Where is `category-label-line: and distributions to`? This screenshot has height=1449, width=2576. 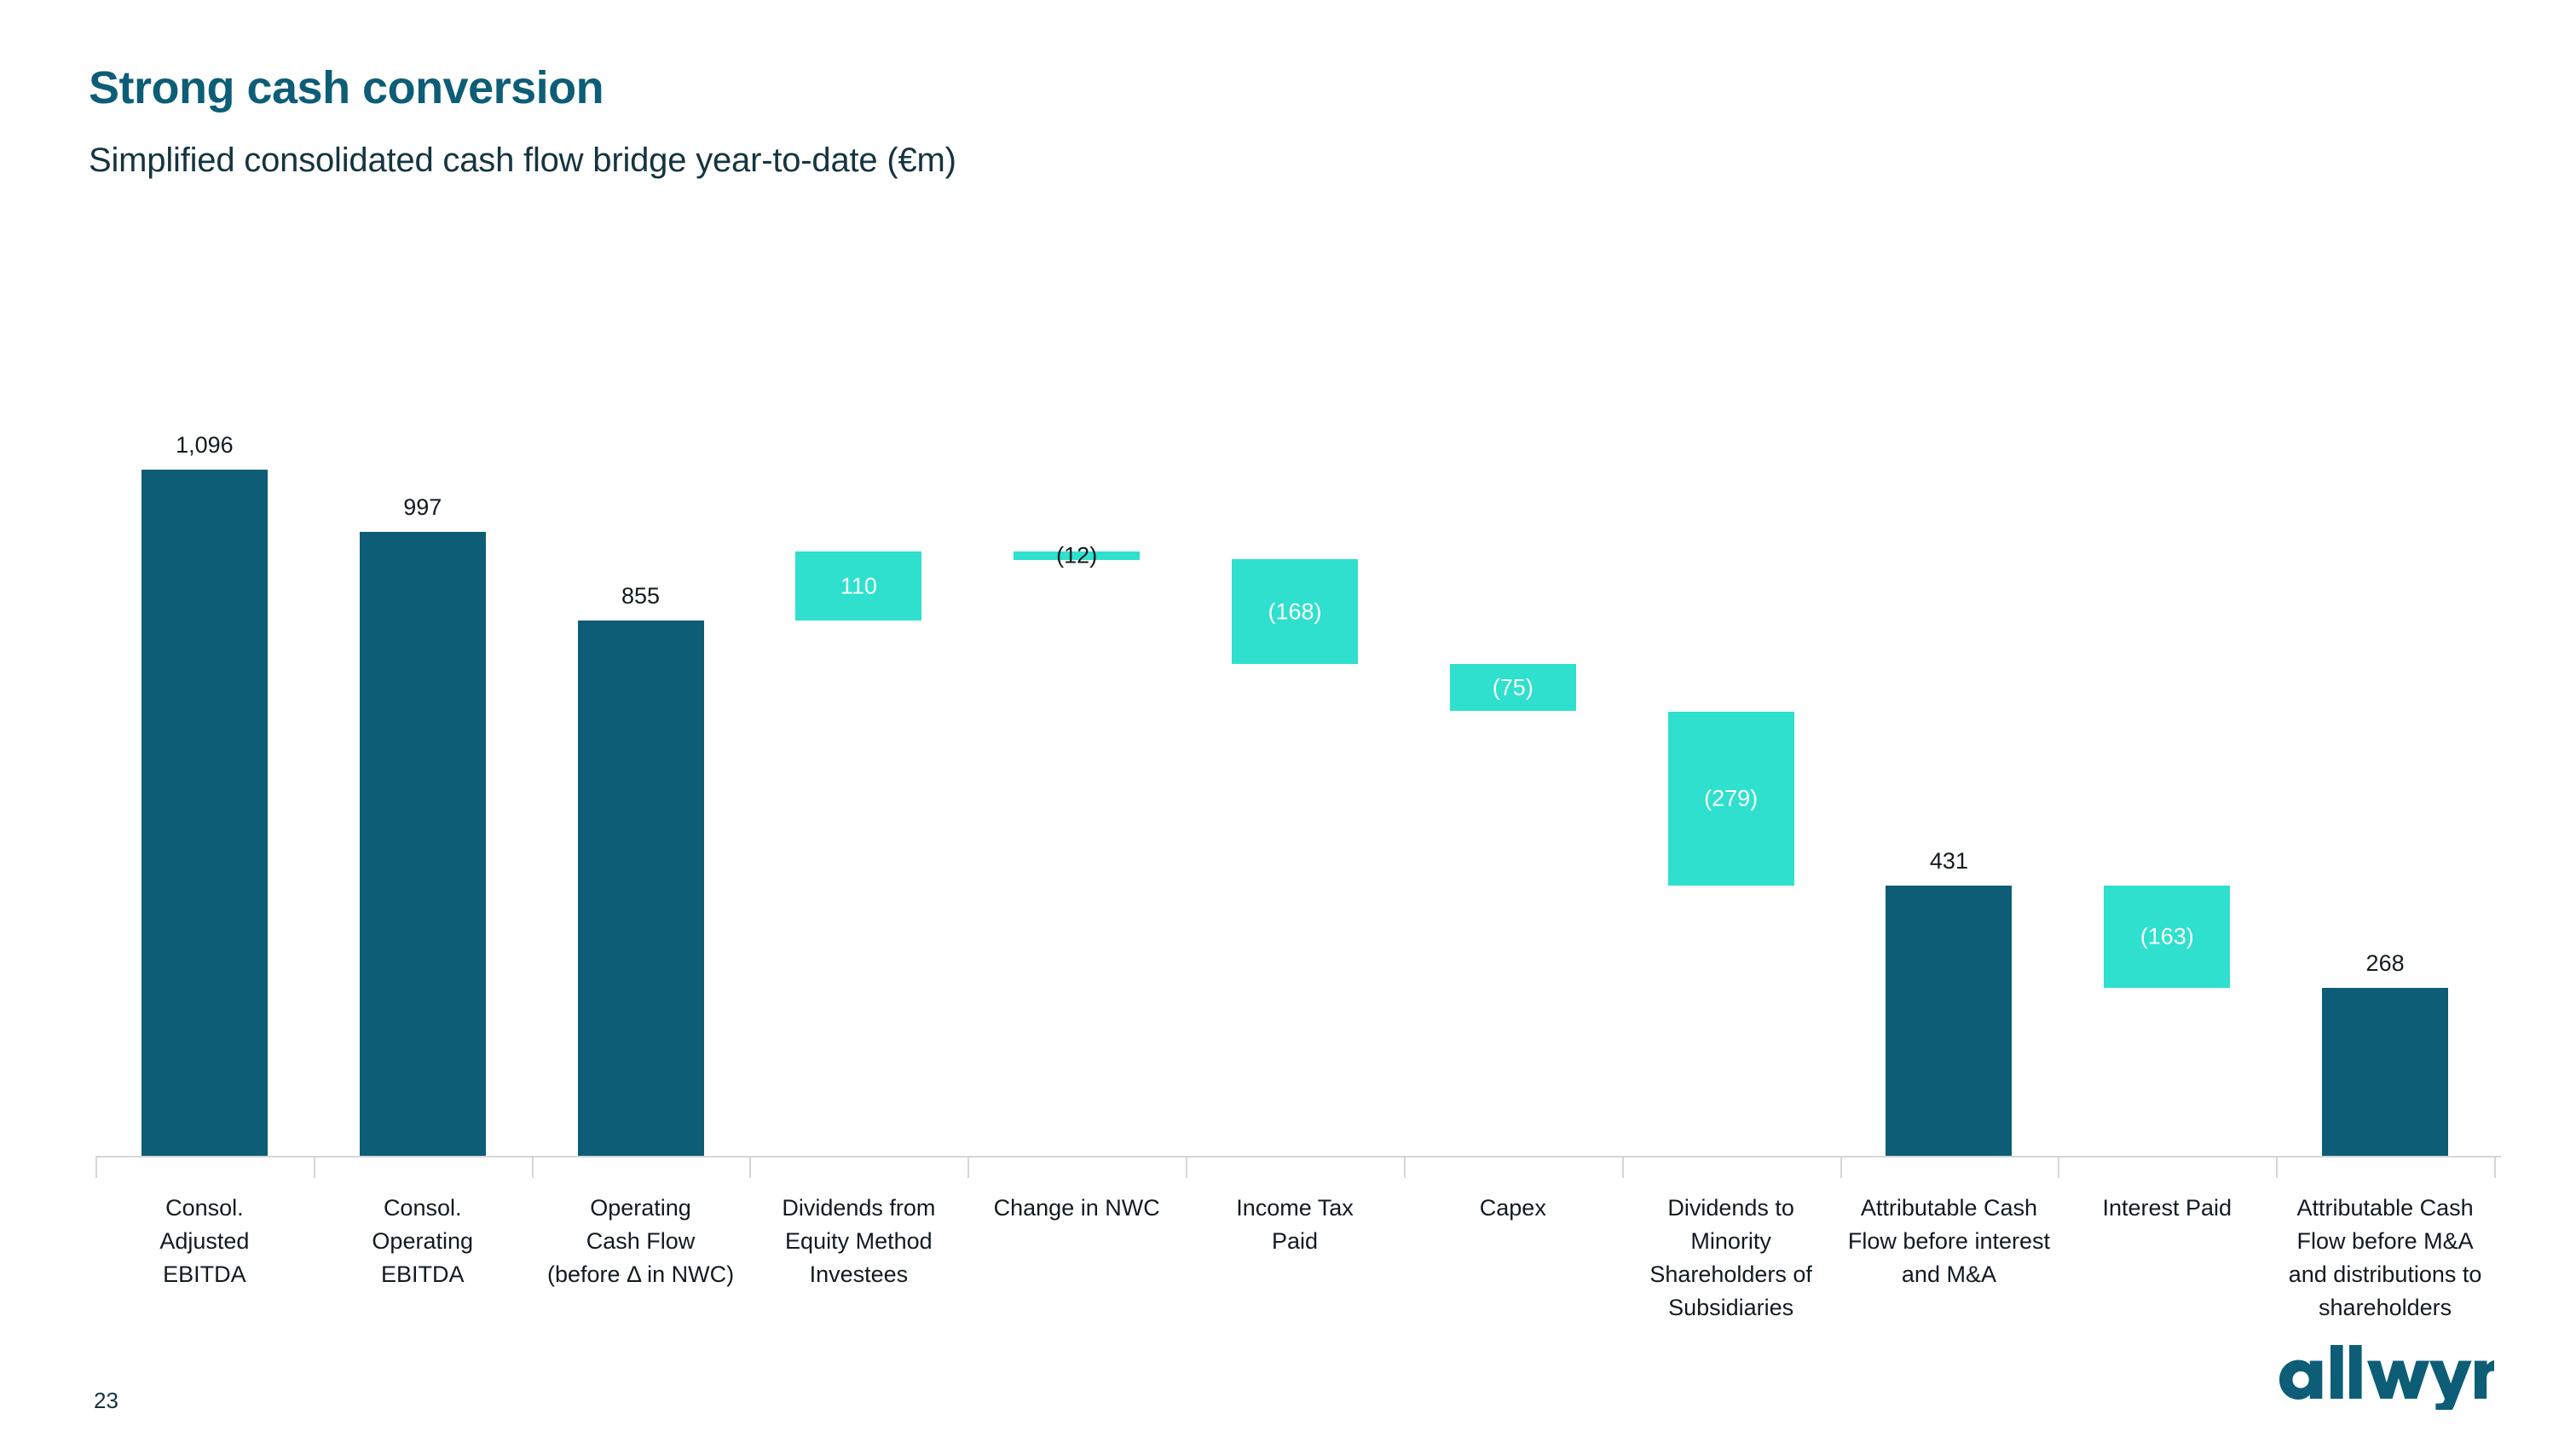 category-label-line: and distributions to is located at coordinates (2385, 1274).